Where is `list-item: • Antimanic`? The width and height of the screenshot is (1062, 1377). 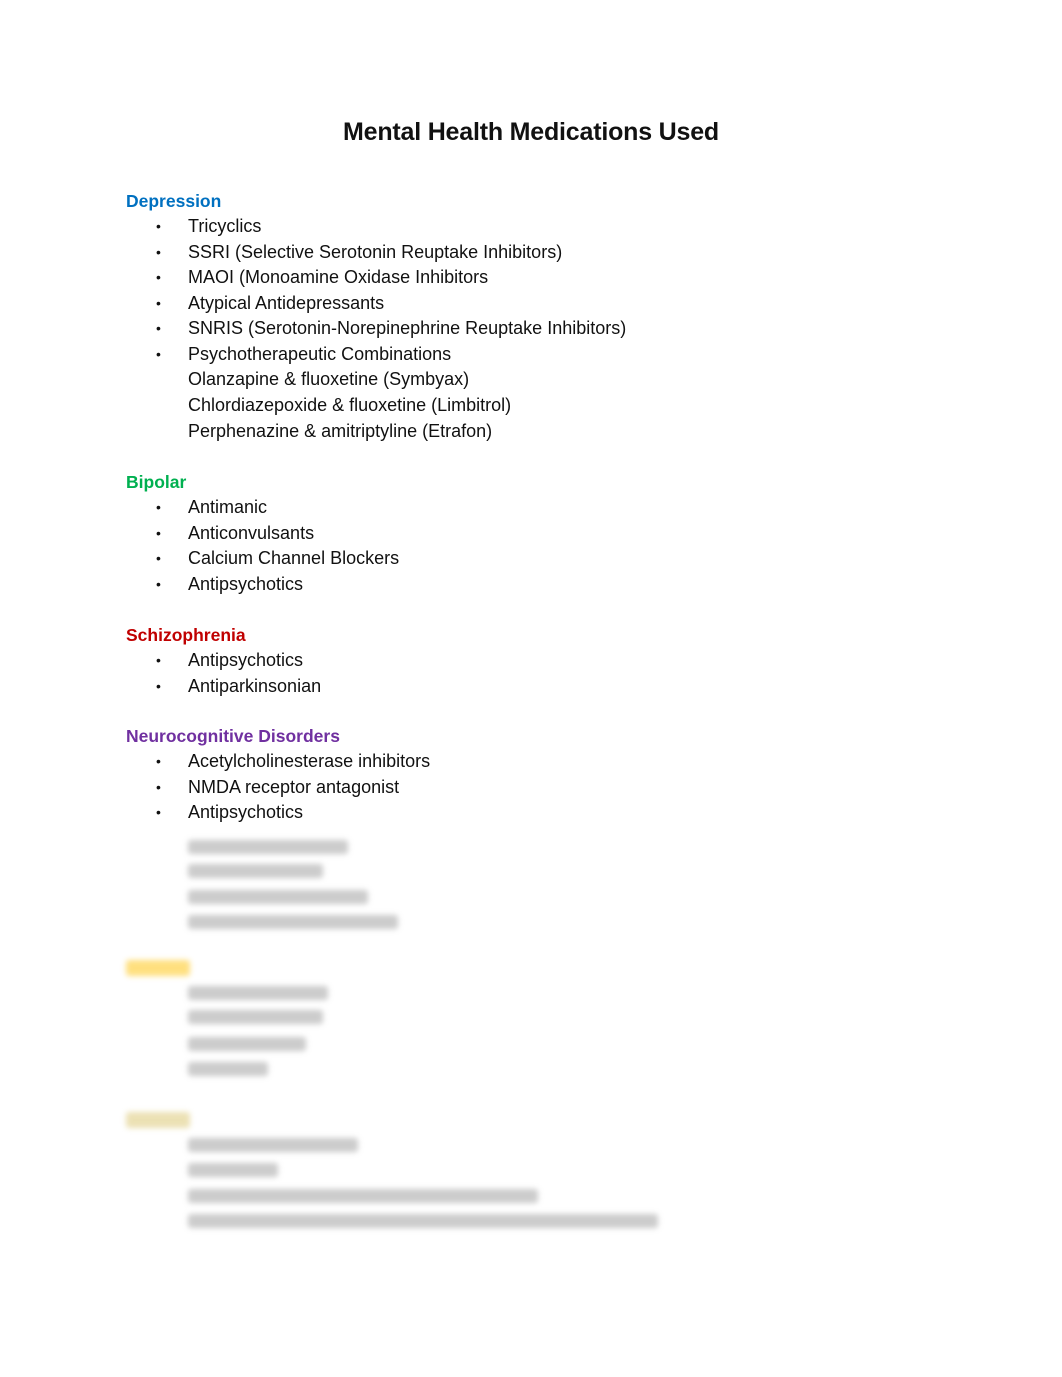 list-item: • Antimanic is located at coordinates (262, 508).